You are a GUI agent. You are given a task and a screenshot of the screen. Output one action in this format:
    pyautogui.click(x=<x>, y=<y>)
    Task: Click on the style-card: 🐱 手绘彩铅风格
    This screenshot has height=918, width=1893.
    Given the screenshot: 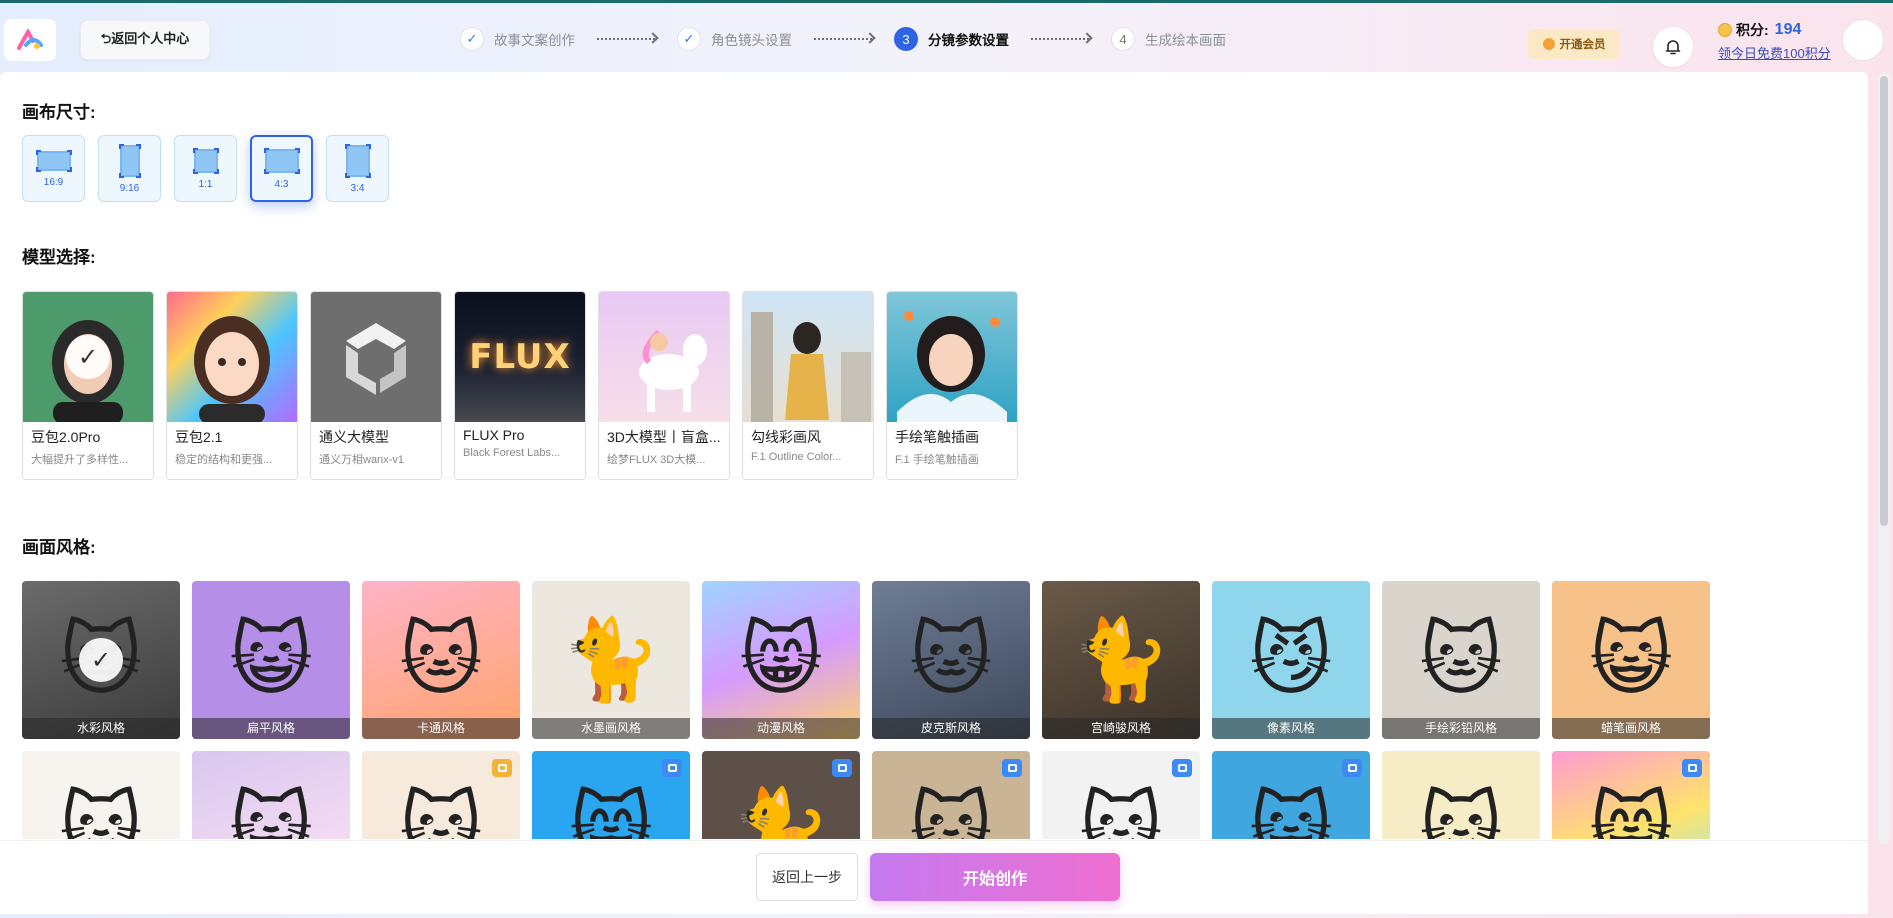 What is the action you would take?
    pyautogui.click(x=1461, y=660)
    